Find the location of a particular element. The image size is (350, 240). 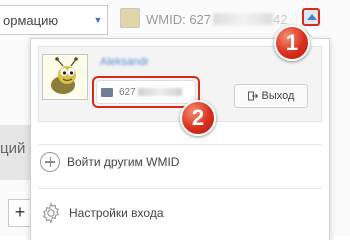

login-other-wmid-item: Войти другим WMID is located at coordinates (109, 162).